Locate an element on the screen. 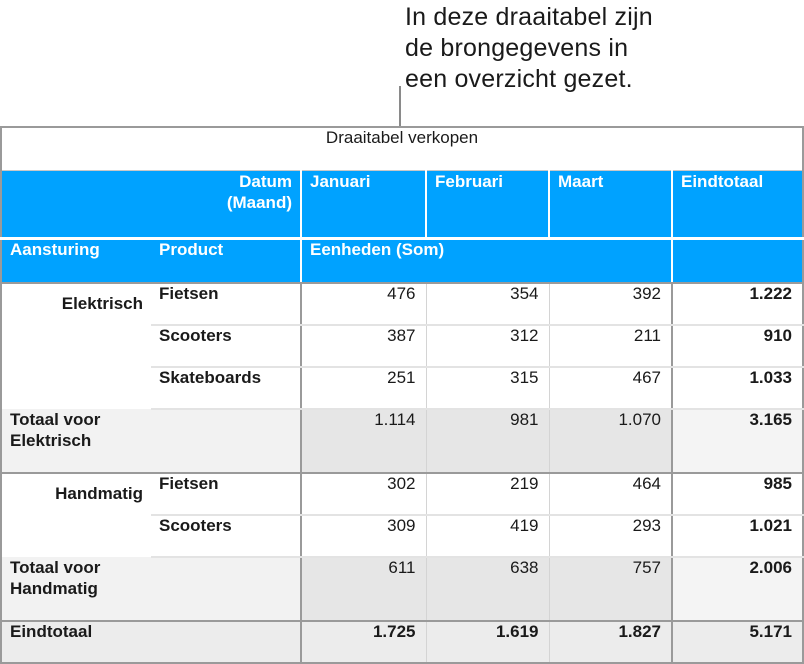 The height and width of the screenshot is (664, 804). grand-total-total-cell: 5.171 is located at coordinates (737, 642).